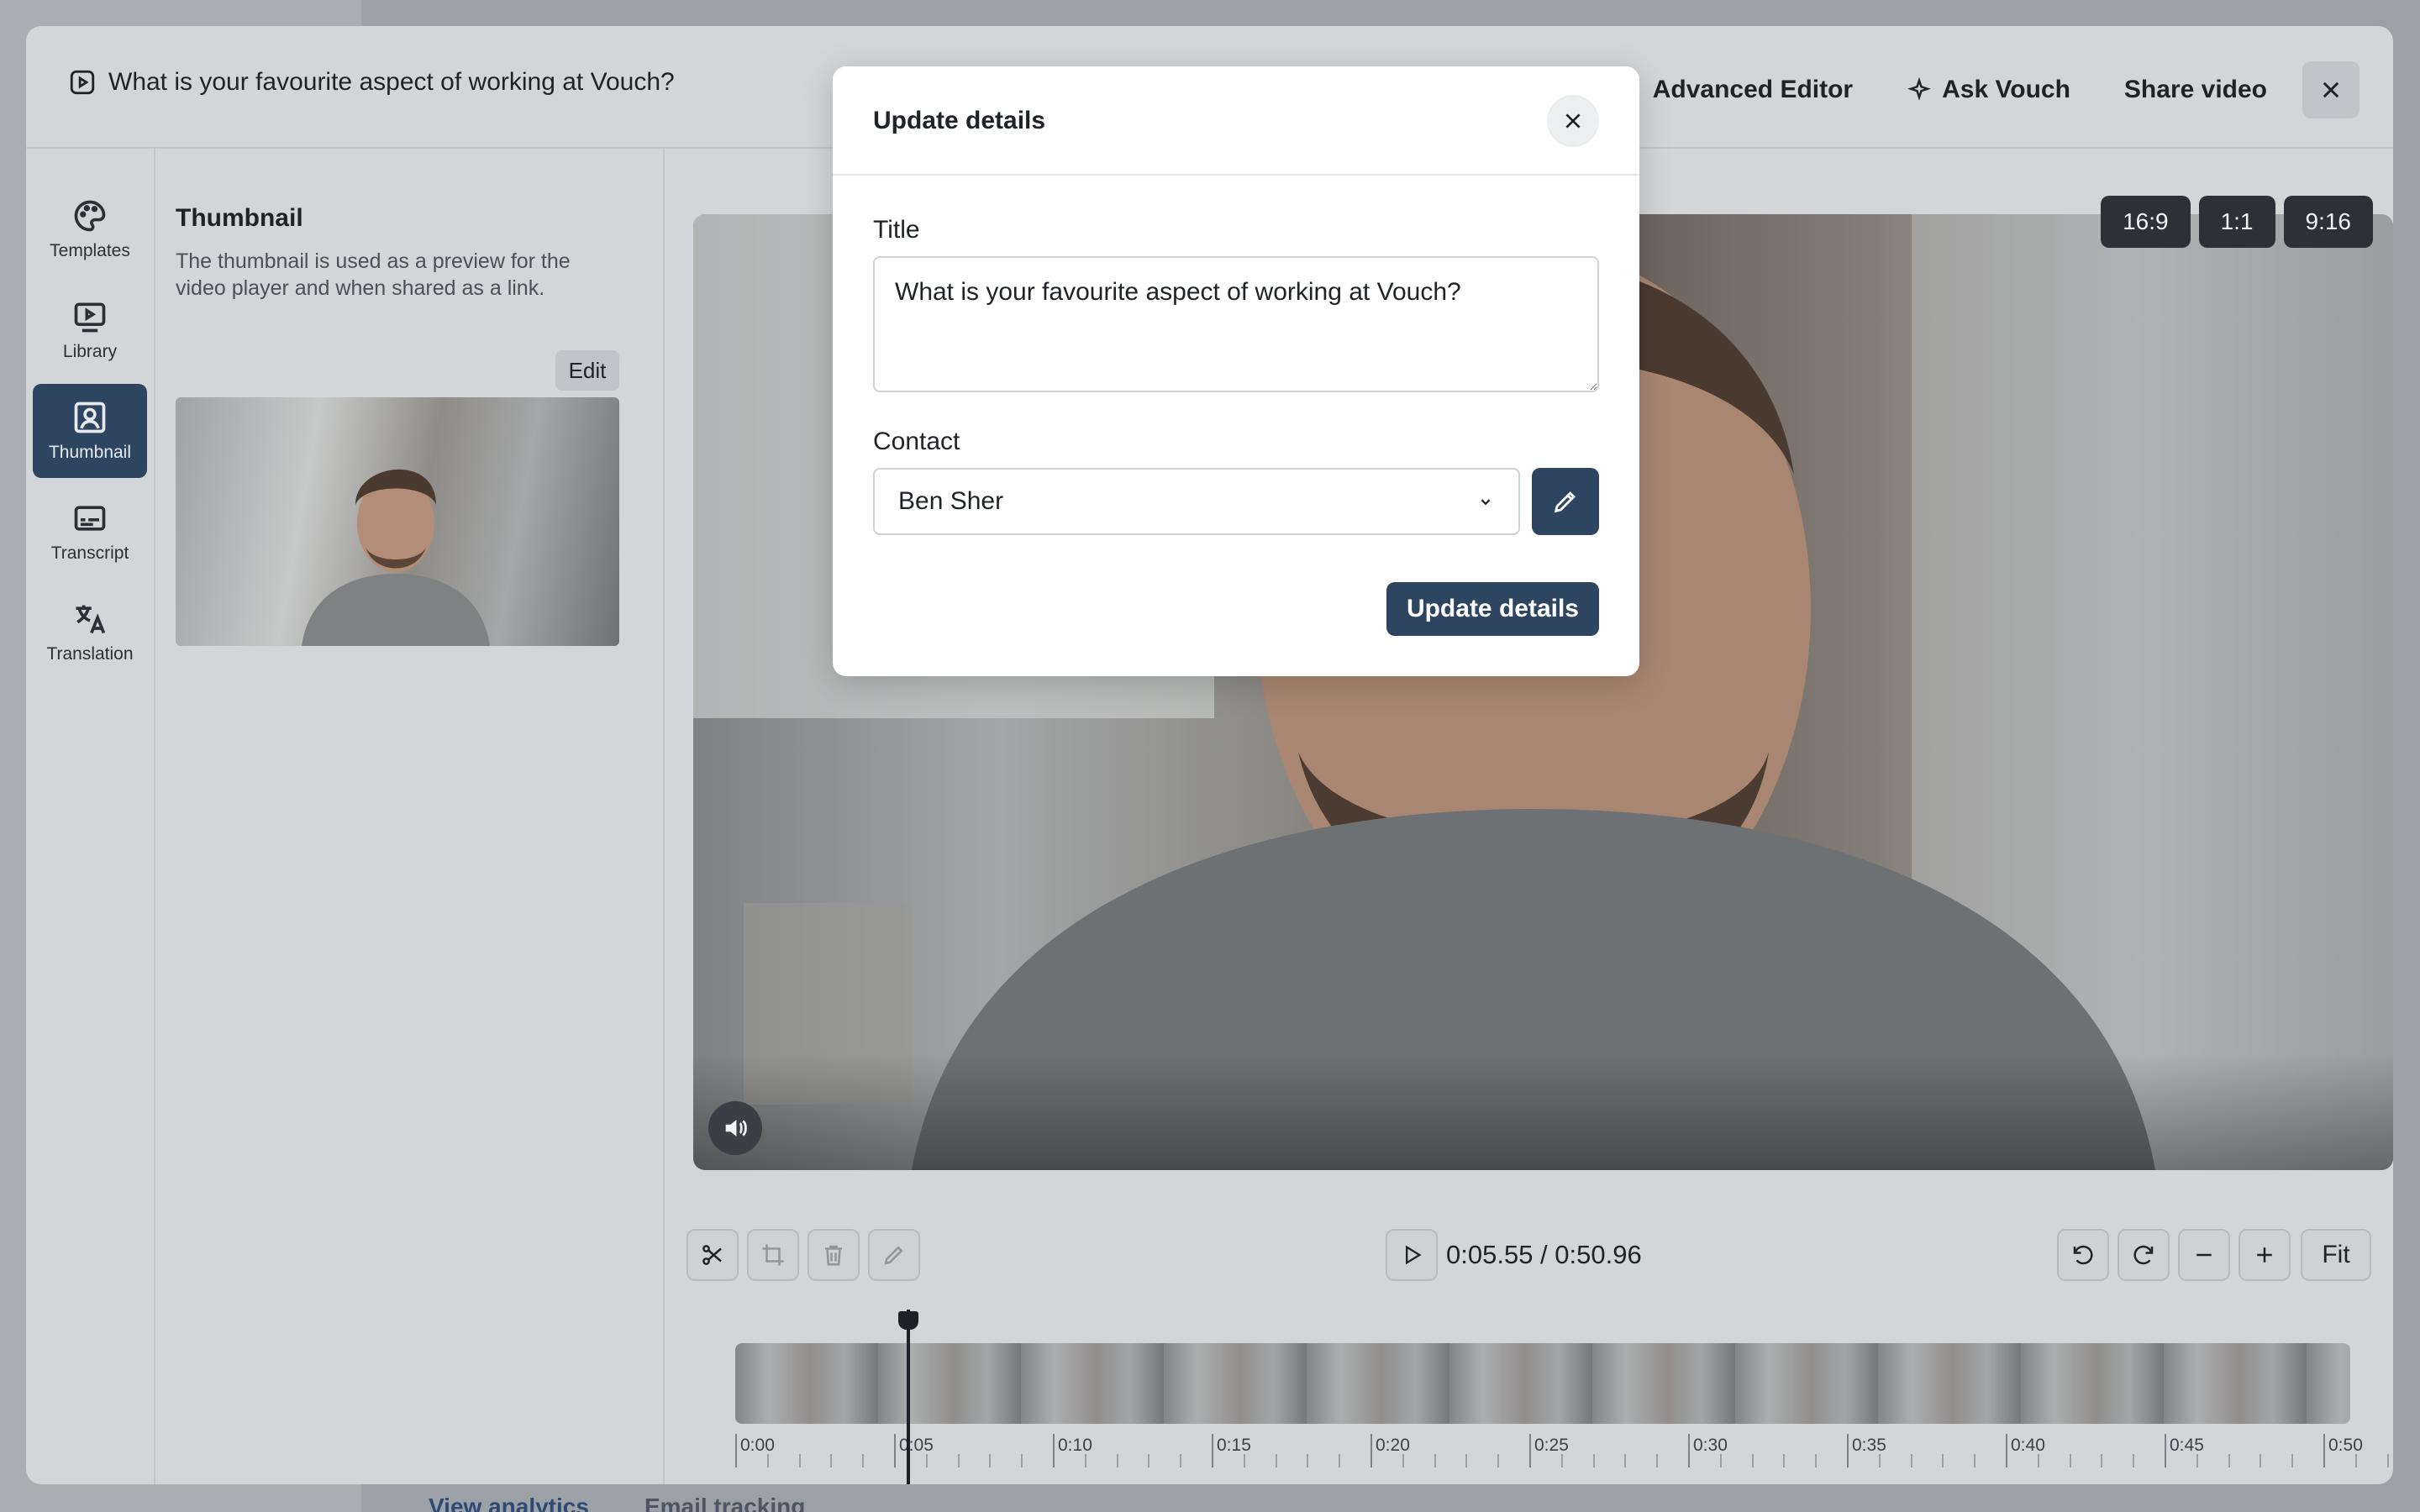 Image resolution: width=2420 pixels, height=1512 pixels. I want to click on tab-email-tracking: Email tracking, so click(725, 1503).